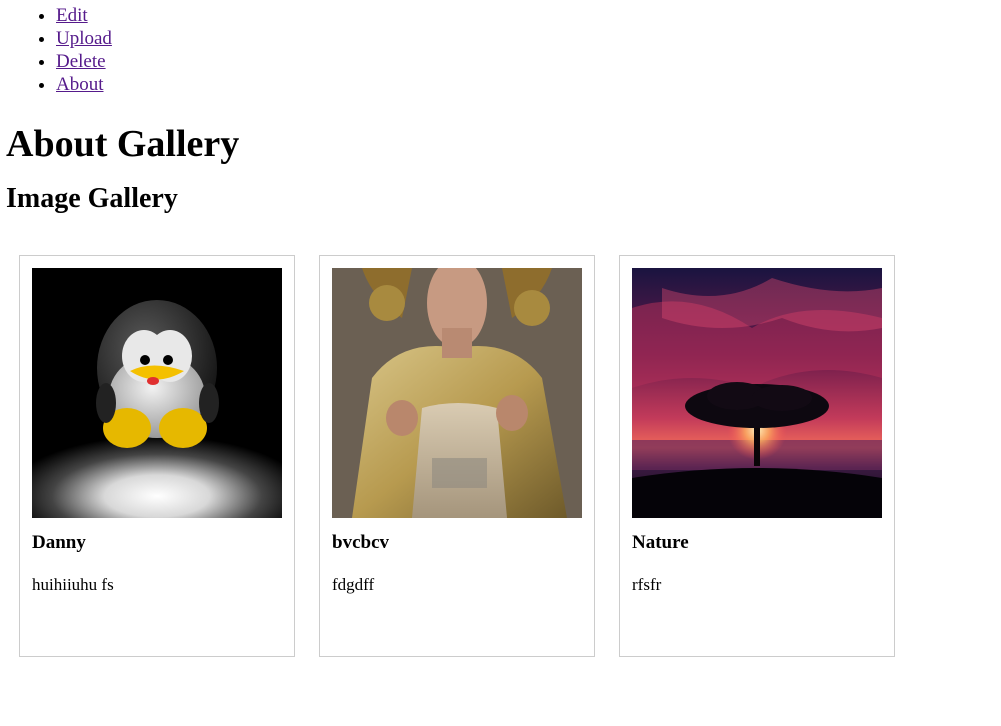  What do you see at coordinates (524, 84) in the screenshot?
I see `nav-item-about: About` at bounding box center [524, 84].